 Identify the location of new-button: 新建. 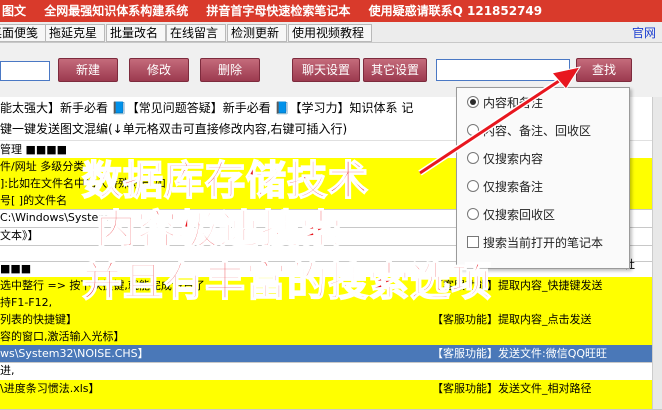
(88, 70).